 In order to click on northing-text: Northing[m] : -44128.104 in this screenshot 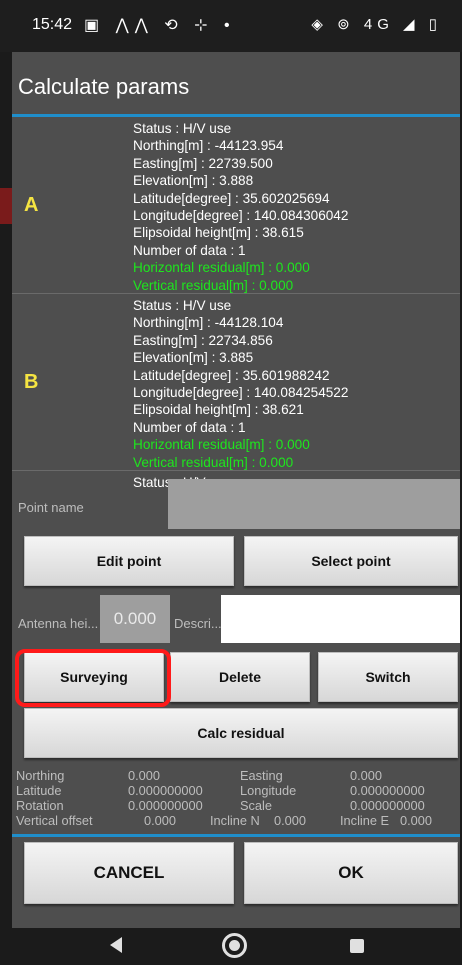, I will do `click(208, 323)`.